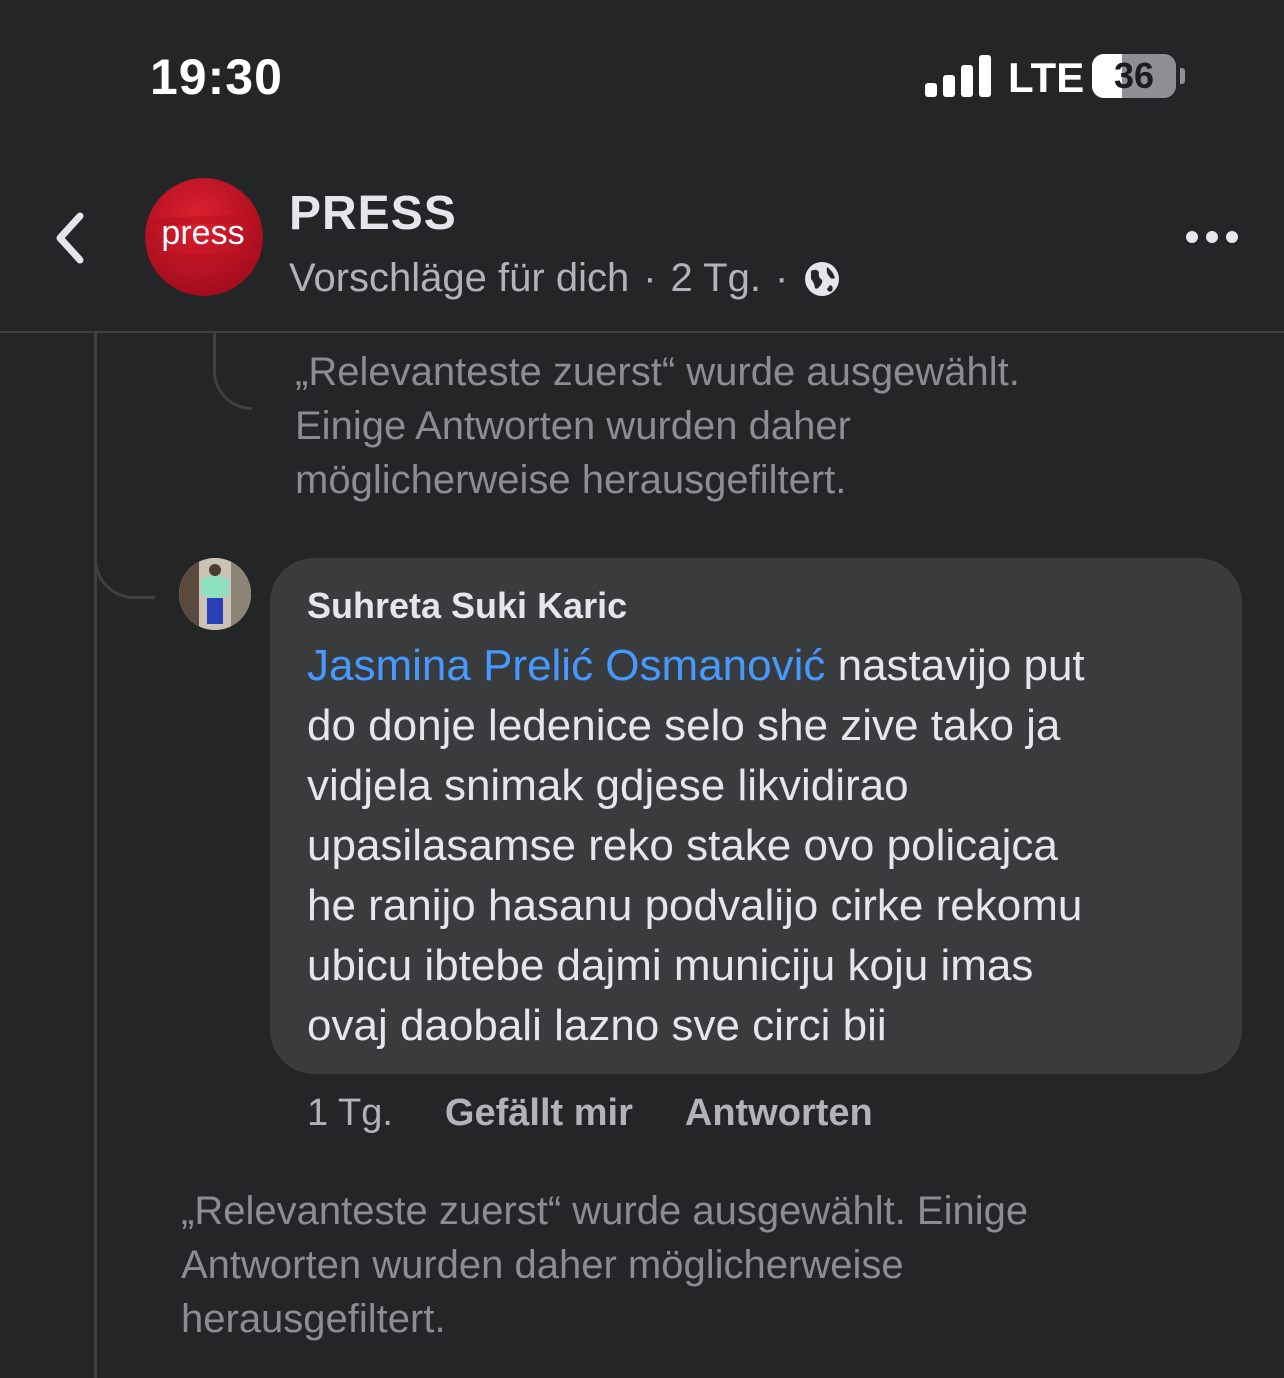  I want to click on comment-line: do donje ledenice selo she zive tako ja, so click(684, 725).